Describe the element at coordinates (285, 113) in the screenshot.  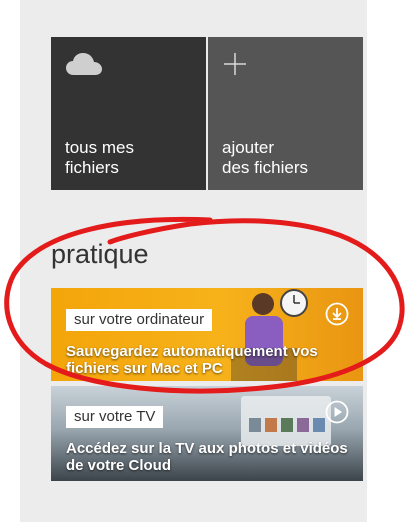
I see `add-files-tile: ajouter des fichiers` at that location.